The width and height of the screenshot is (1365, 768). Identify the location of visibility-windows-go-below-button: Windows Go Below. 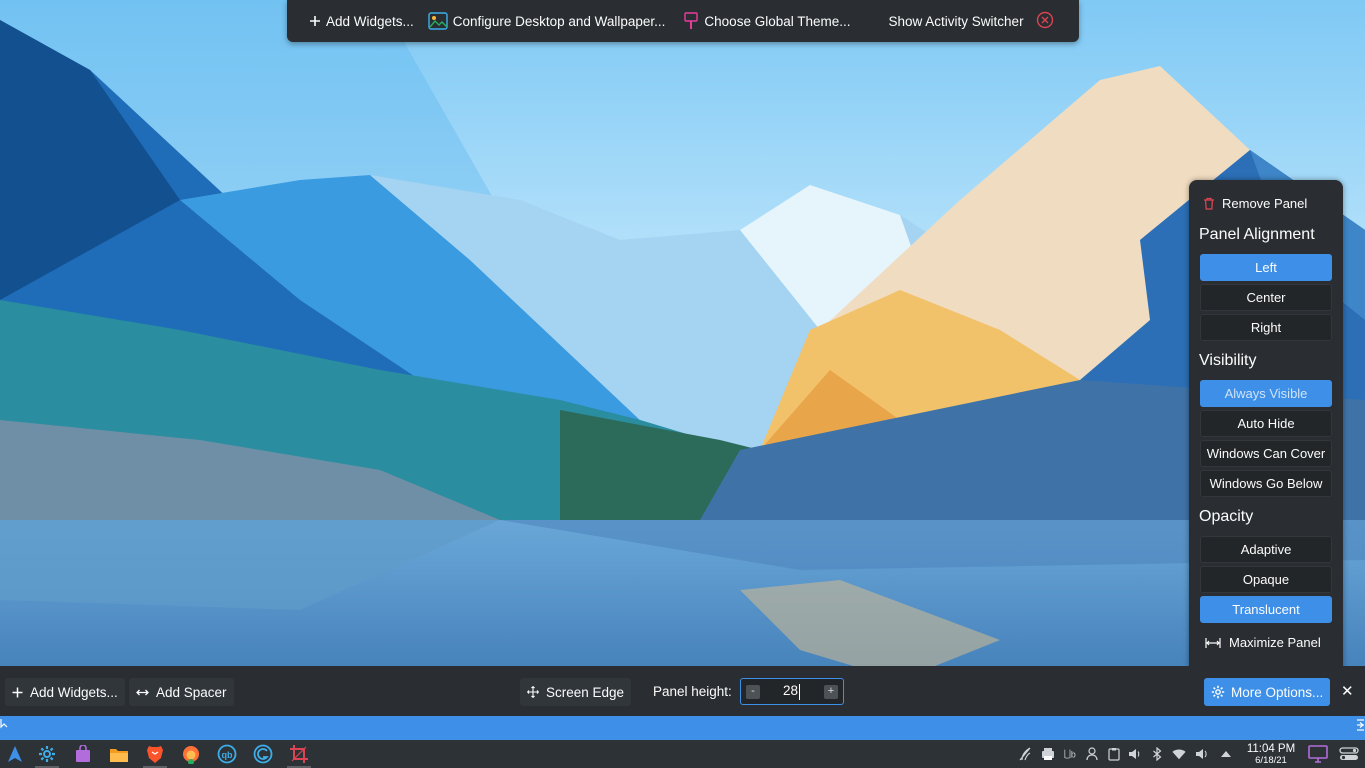
(1266, 483).